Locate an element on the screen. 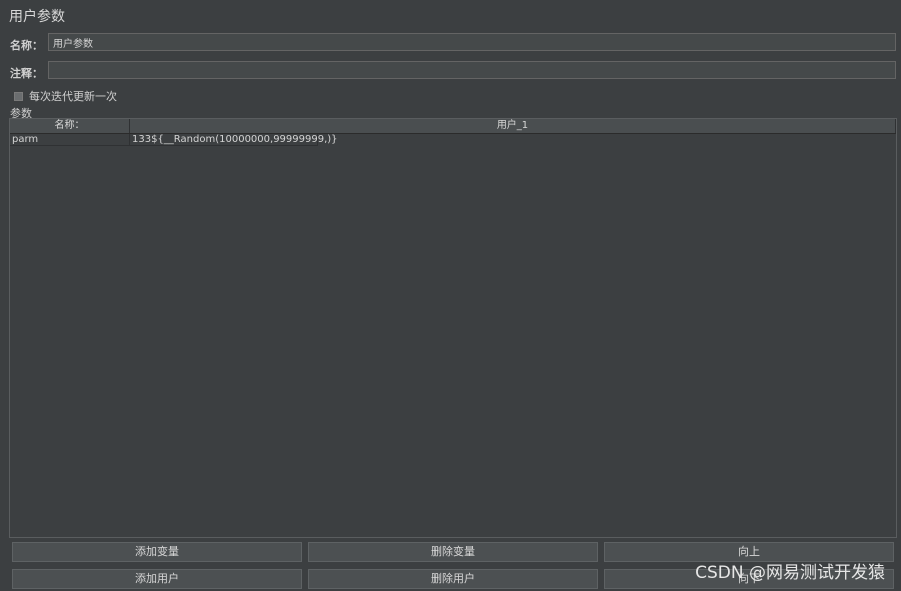  add-user-button: 添加用户 is located at coordinates (157, 579).